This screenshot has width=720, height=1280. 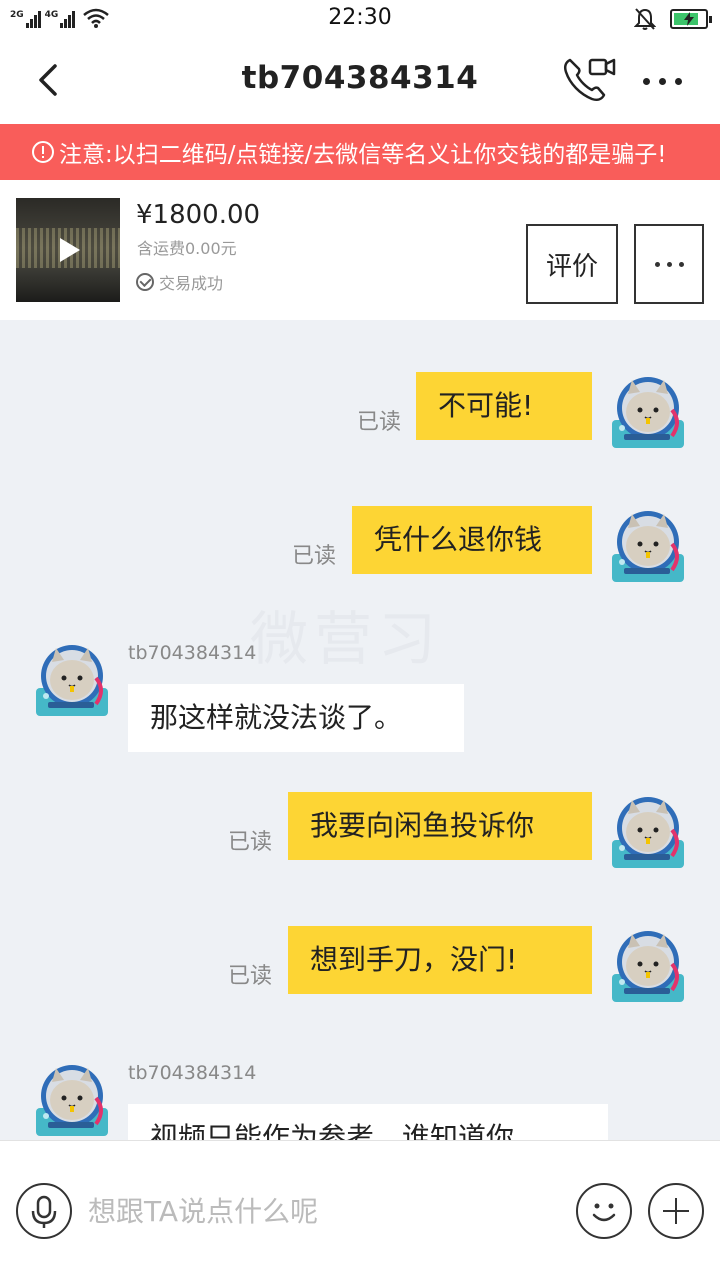 What do you see at coordinates (323, 1211) in the screenshot?
I see `message-input` at bounding box center [323, 1211].